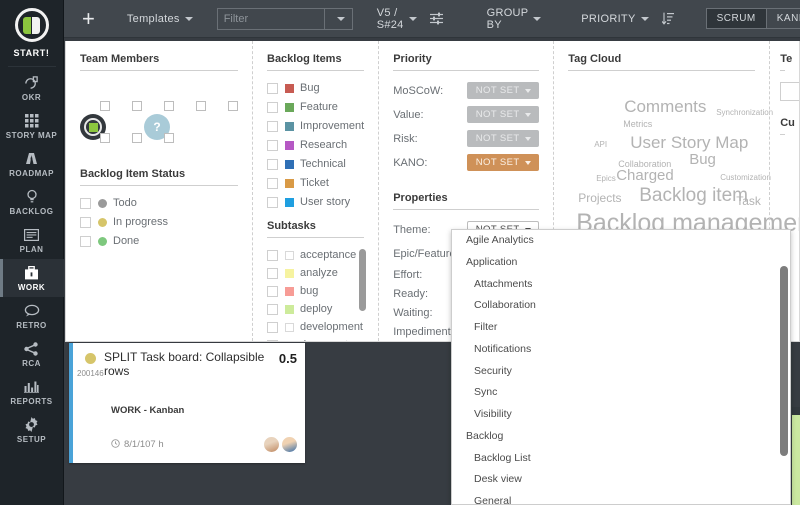 This screenshot has height=505, width=800. I want to click on tag-cloud-item: Backlog item, so click(693, 195).